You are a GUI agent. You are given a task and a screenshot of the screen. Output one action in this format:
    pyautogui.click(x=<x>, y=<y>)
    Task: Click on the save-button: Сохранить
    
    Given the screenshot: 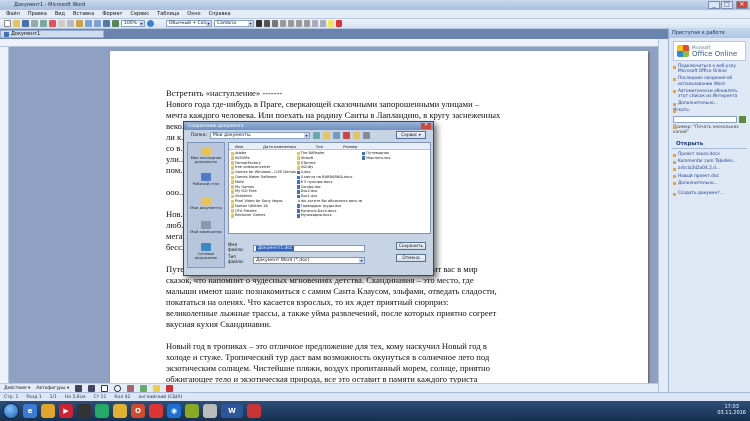 What is the action you would take?
    pyautogui.click(x=411, y=246)
    